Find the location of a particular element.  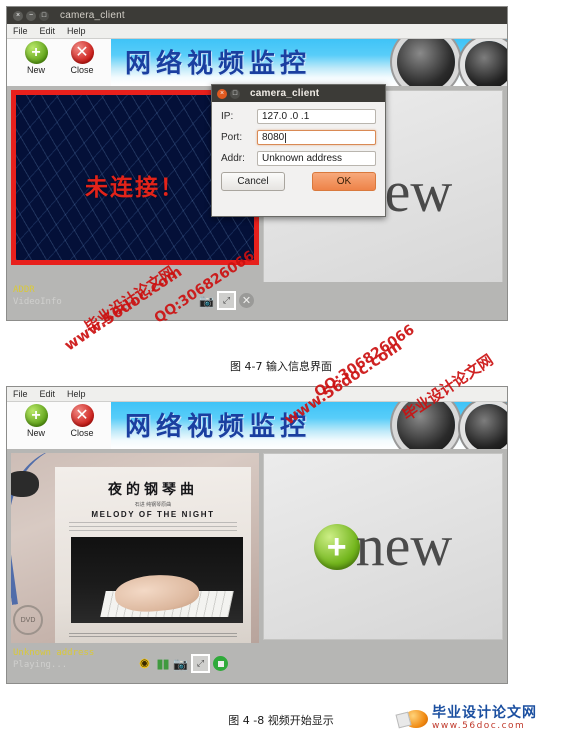

addr-field-label: Addr: is located at coordinates (233, 158).